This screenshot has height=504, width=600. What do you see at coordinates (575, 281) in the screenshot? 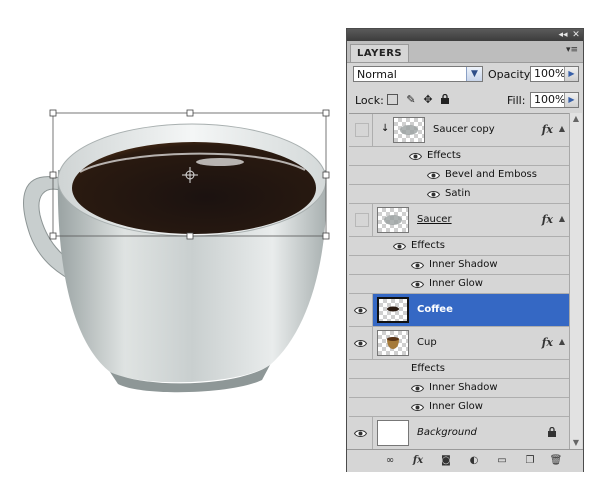
I see `layers-scrollbar: ▲ ▼` at bounding box center [575, 281].